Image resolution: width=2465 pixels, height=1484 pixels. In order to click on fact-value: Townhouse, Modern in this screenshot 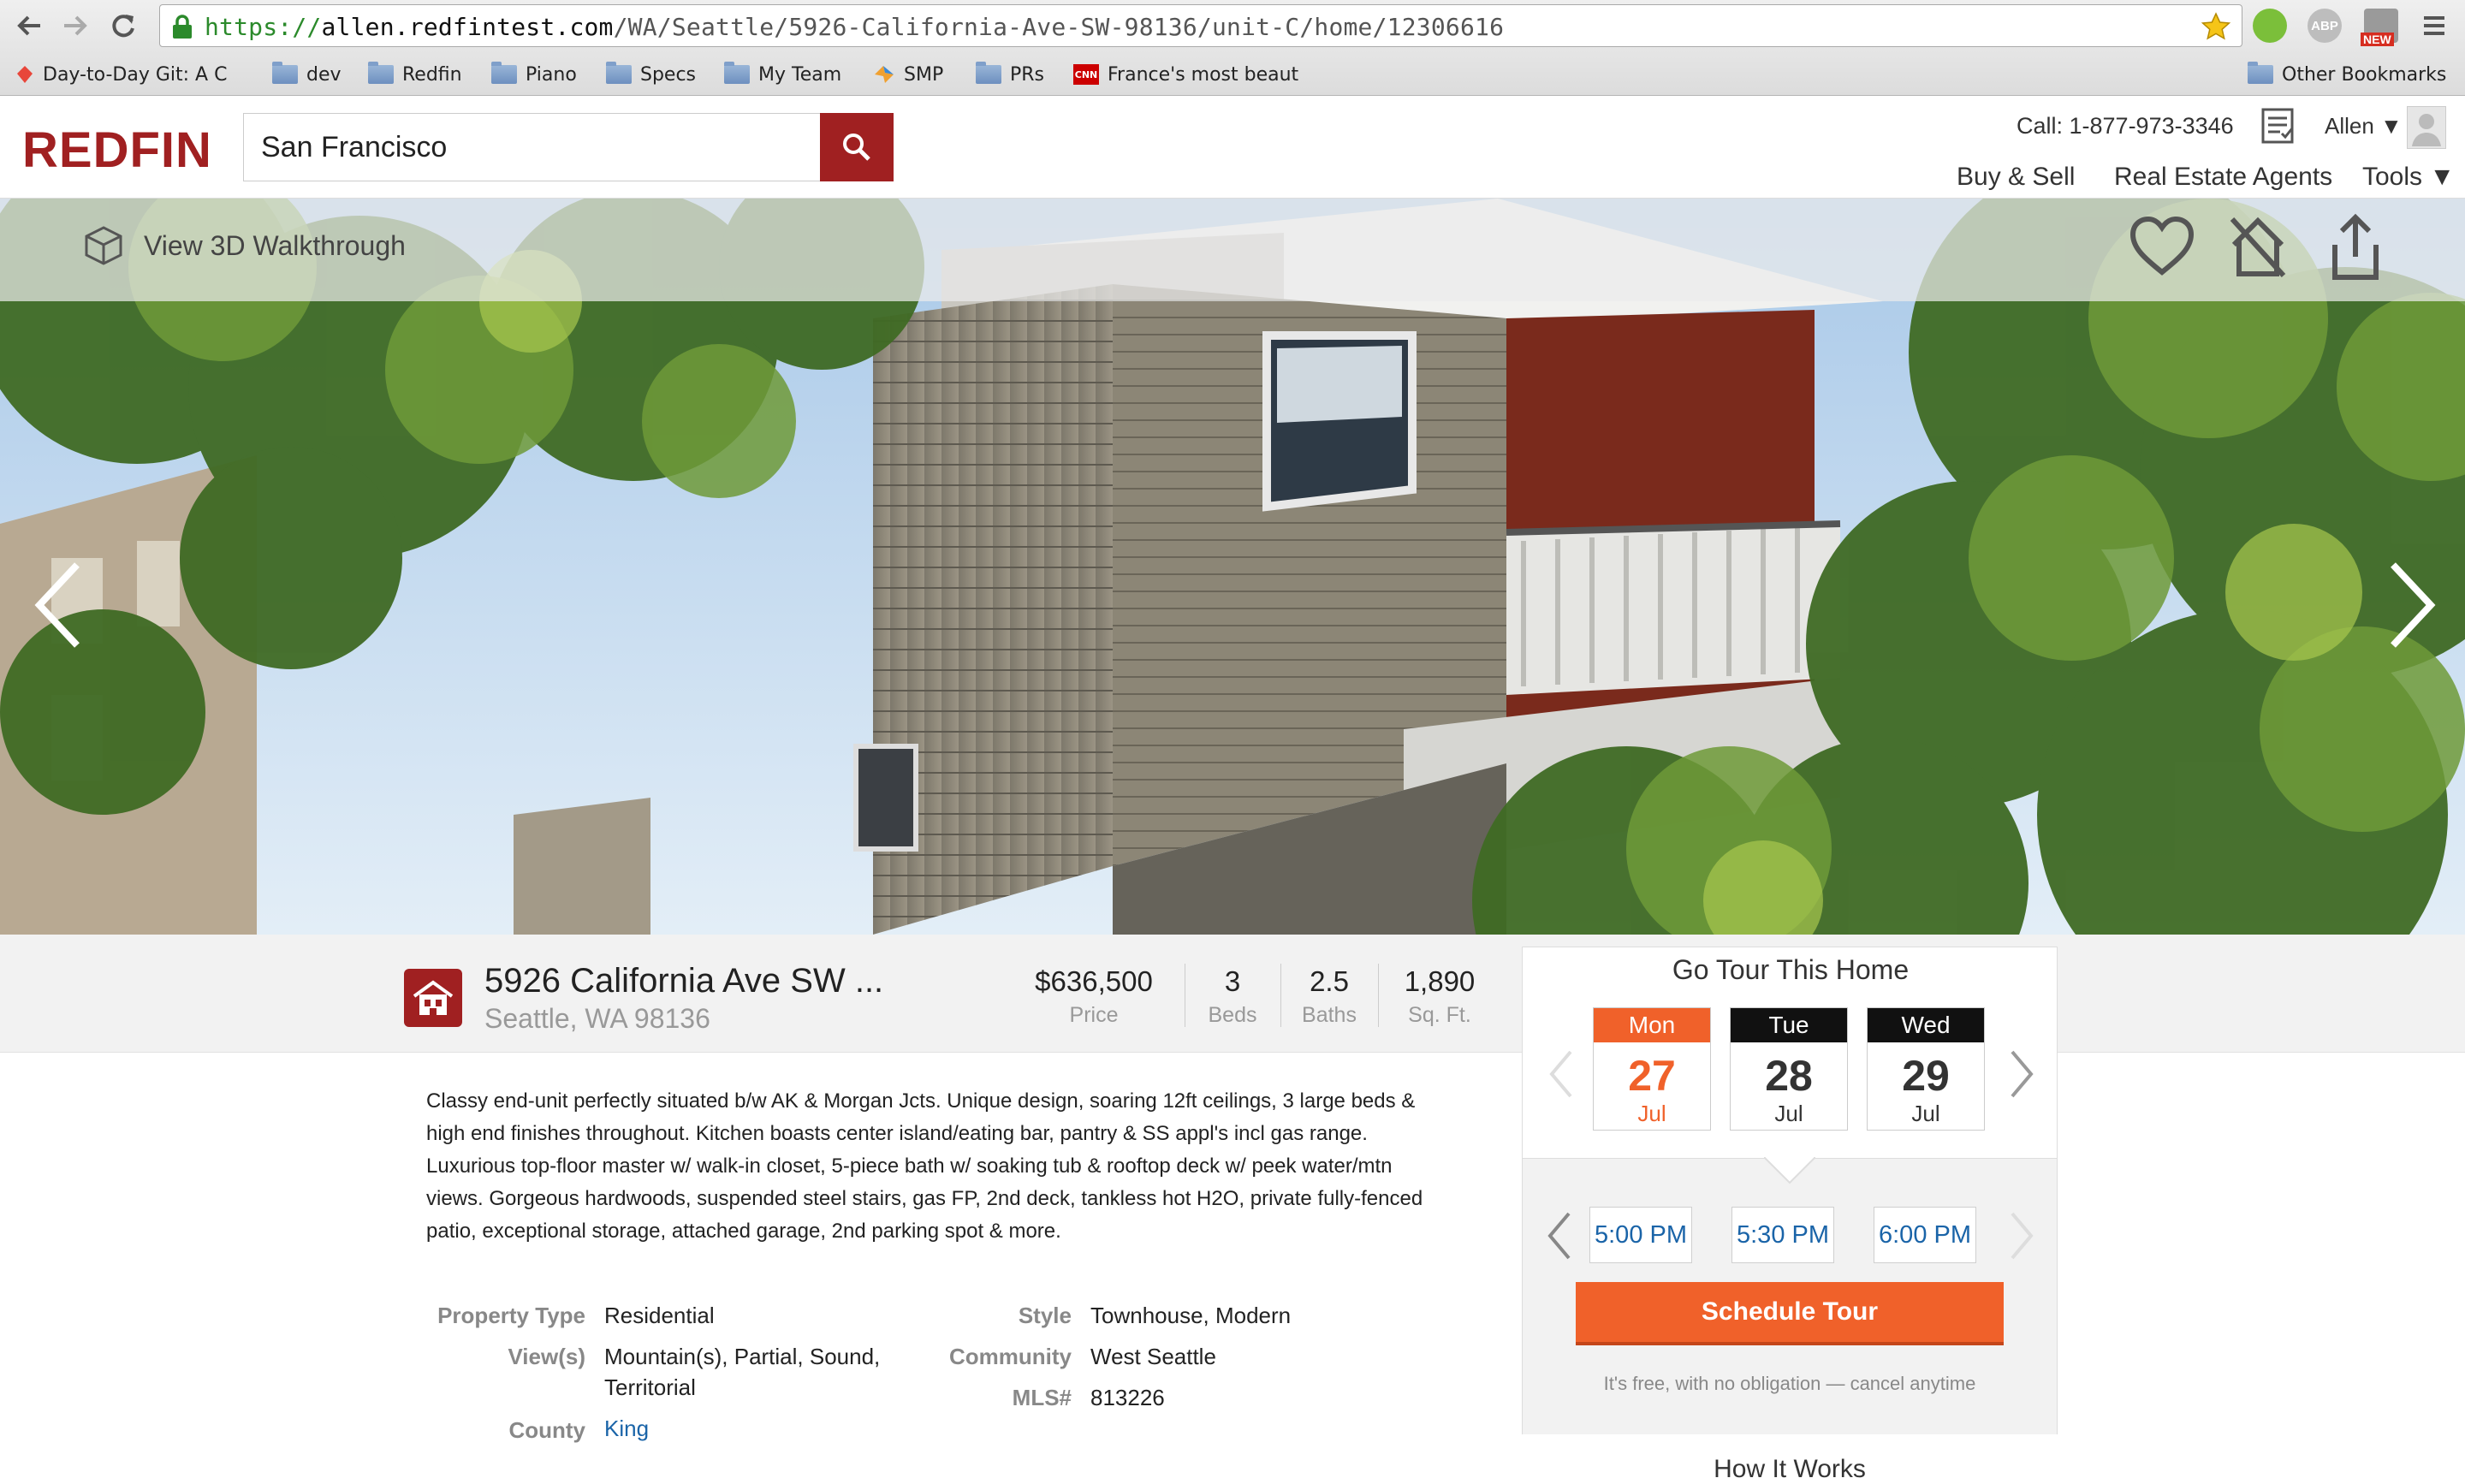, I will do `click(1191, 1316)`.